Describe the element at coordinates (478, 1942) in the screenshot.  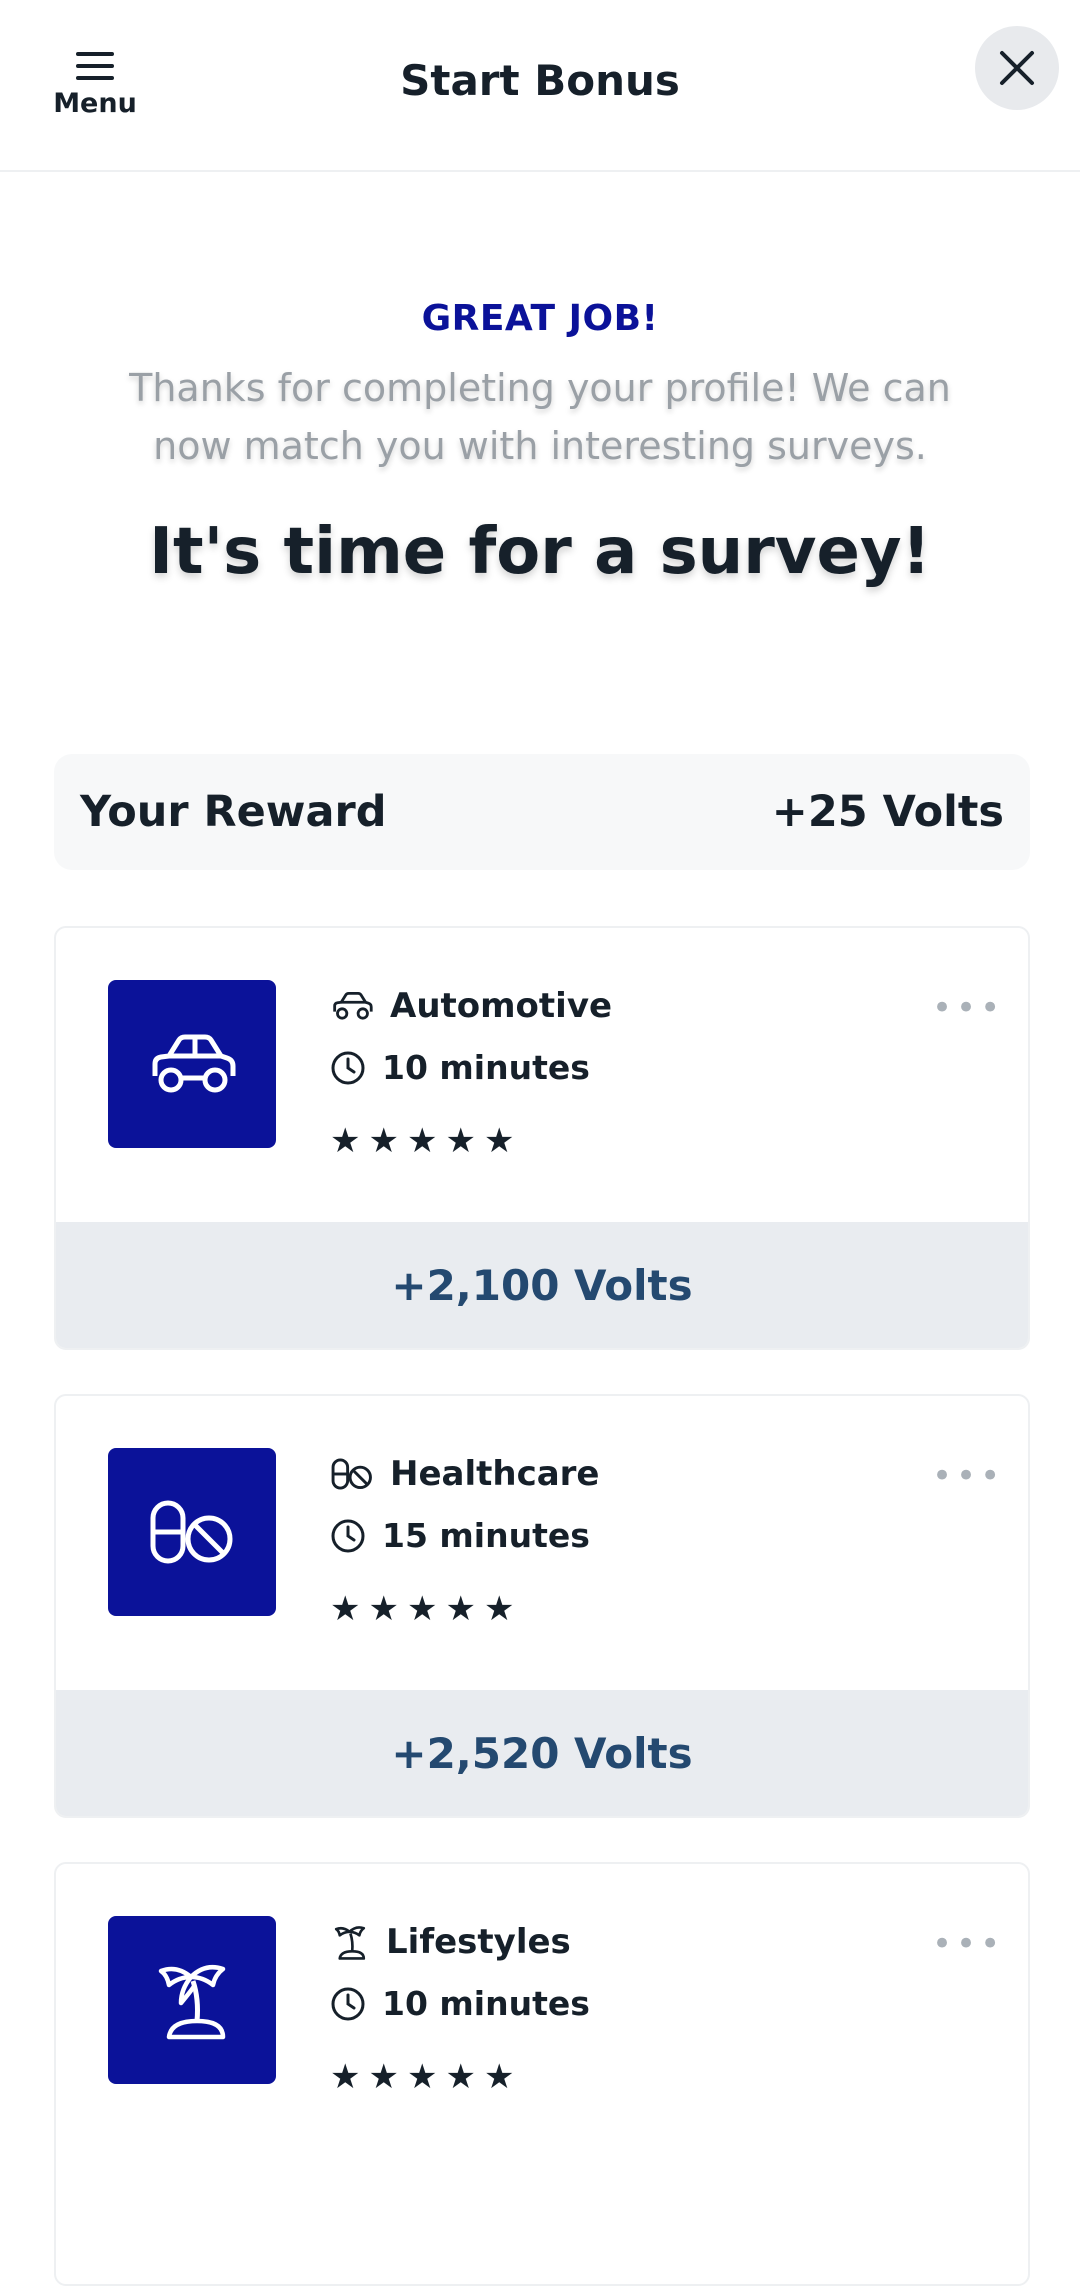
I see `survey-category: Lifestyles` at that location.